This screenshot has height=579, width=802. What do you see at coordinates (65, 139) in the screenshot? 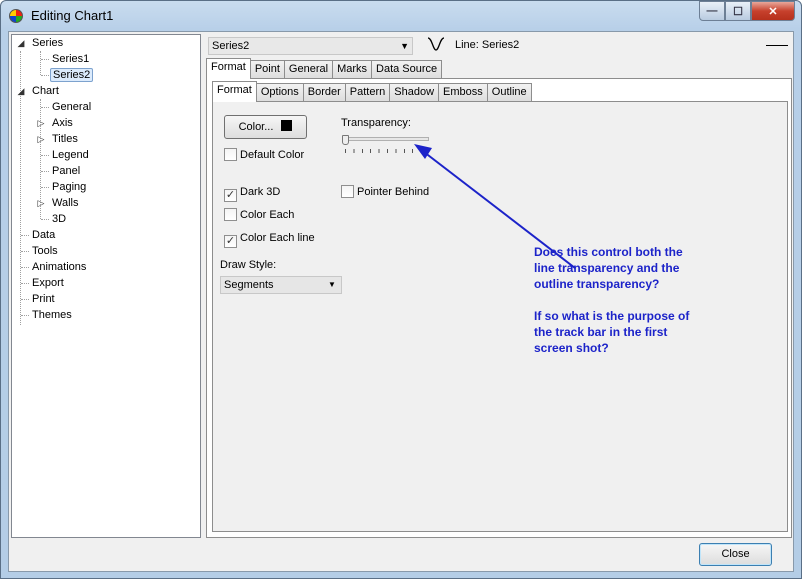
I see `tree-item-label: Titles` at bounding box center [65, 139].